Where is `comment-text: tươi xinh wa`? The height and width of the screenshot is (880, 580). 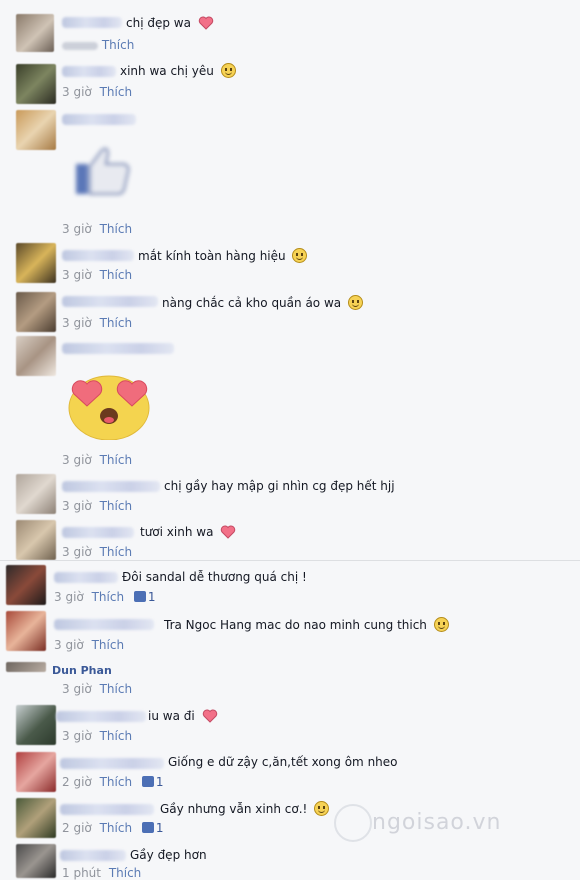 comment-text: tươi xinh wa is located at coordinates (177, 532).